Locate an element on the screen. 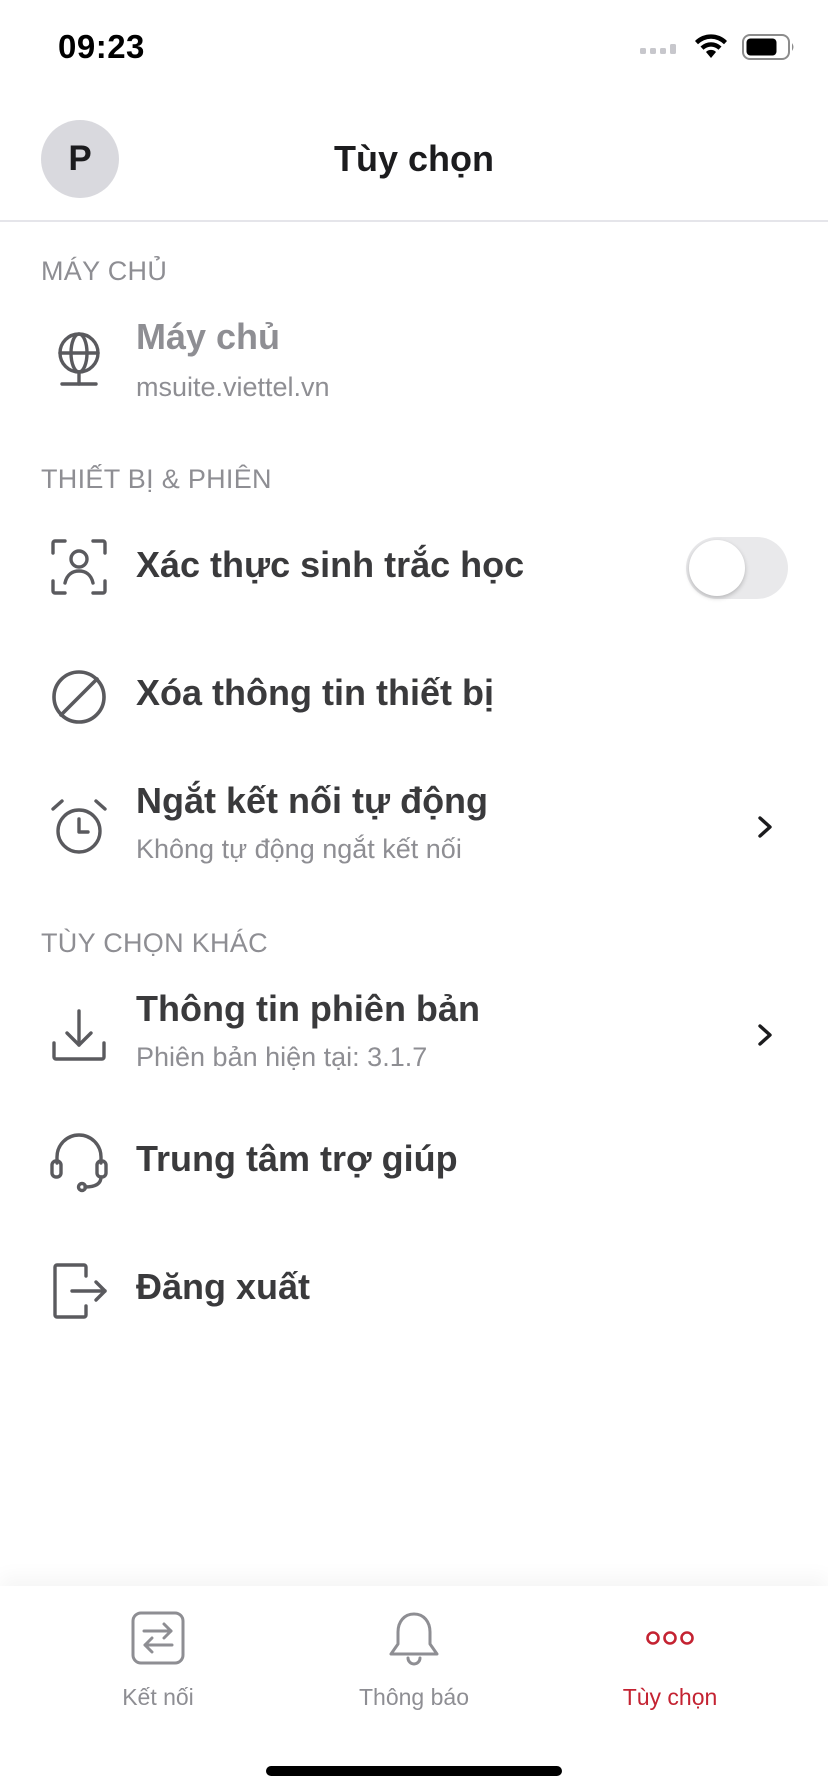 This screenshot has height=1792, width=828. section-label-other: TÙY CHỌN KHÁC is located at coordinates (154, 943).